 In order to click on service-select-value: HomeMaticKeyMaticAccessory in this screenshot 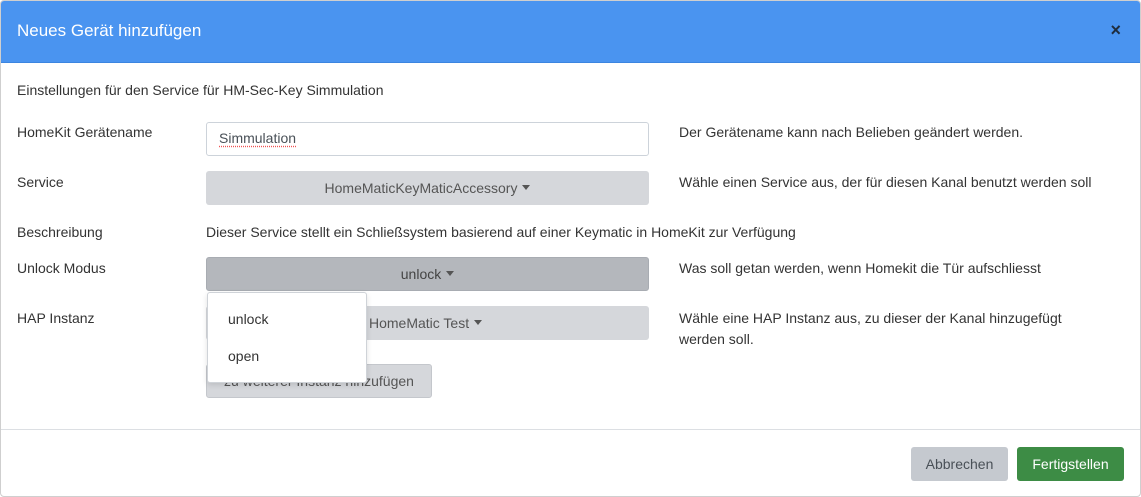, I will do `click(421, 188)`.